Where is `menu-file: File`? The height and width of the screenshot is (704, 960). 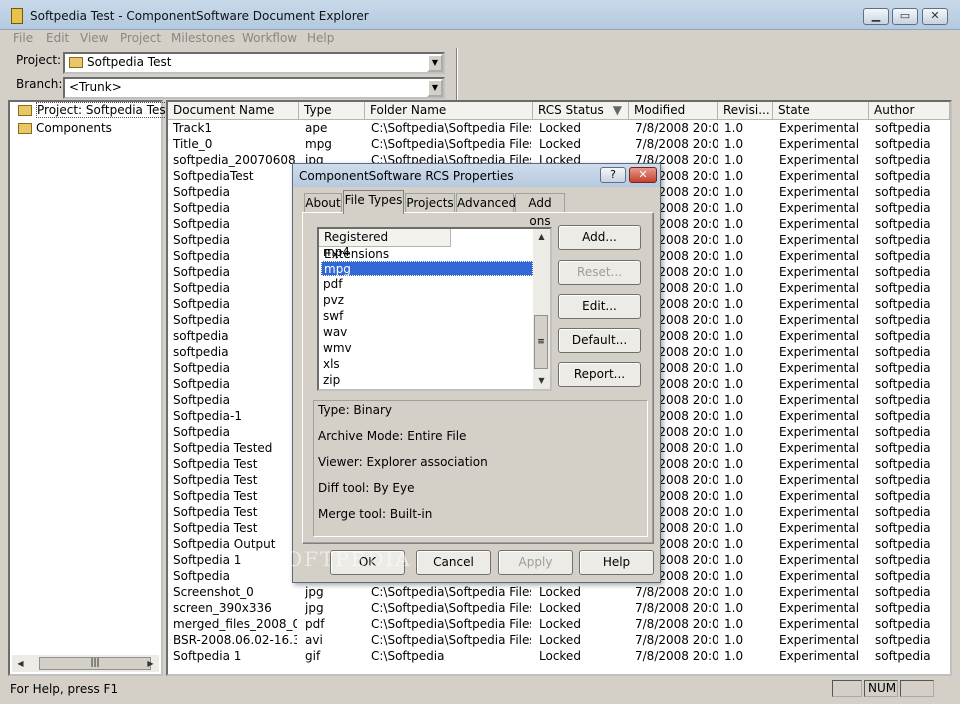
menu-file: File is located at coordinates (23, 38).